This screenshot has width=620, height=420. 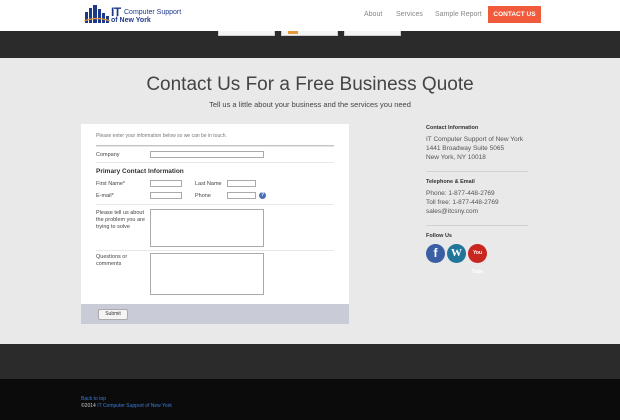 What do you see at coordinates (452, 212) in the screenshot?
I see `email-link: sales@itcsny.com` at bounding box center [452, 212].